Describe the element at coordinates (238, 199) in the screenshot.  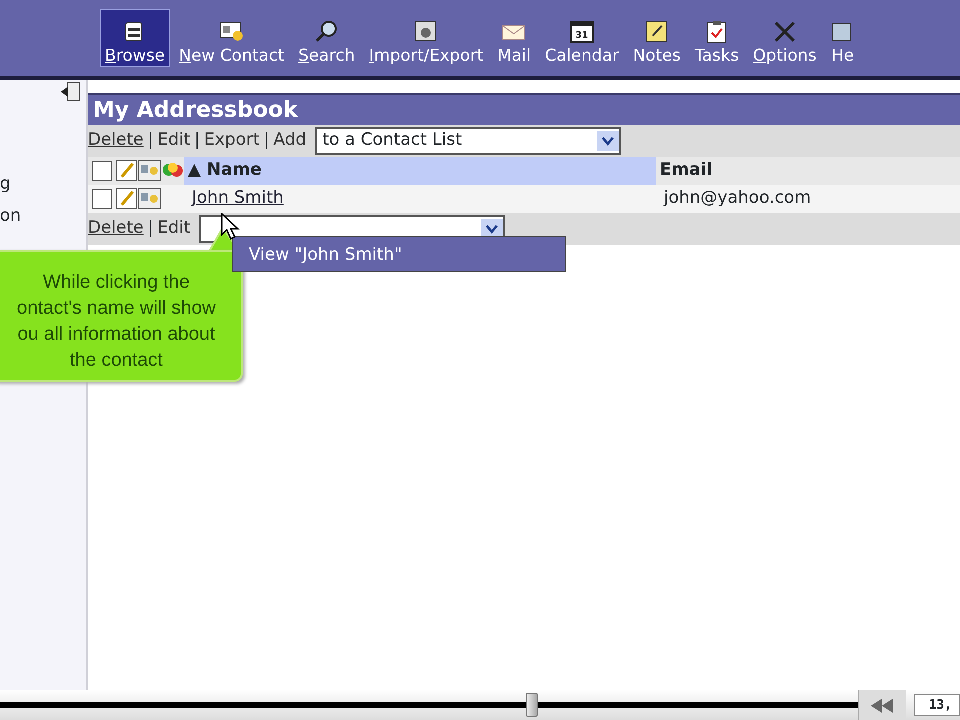
I see `contact-name-link: John Smith` at that location.